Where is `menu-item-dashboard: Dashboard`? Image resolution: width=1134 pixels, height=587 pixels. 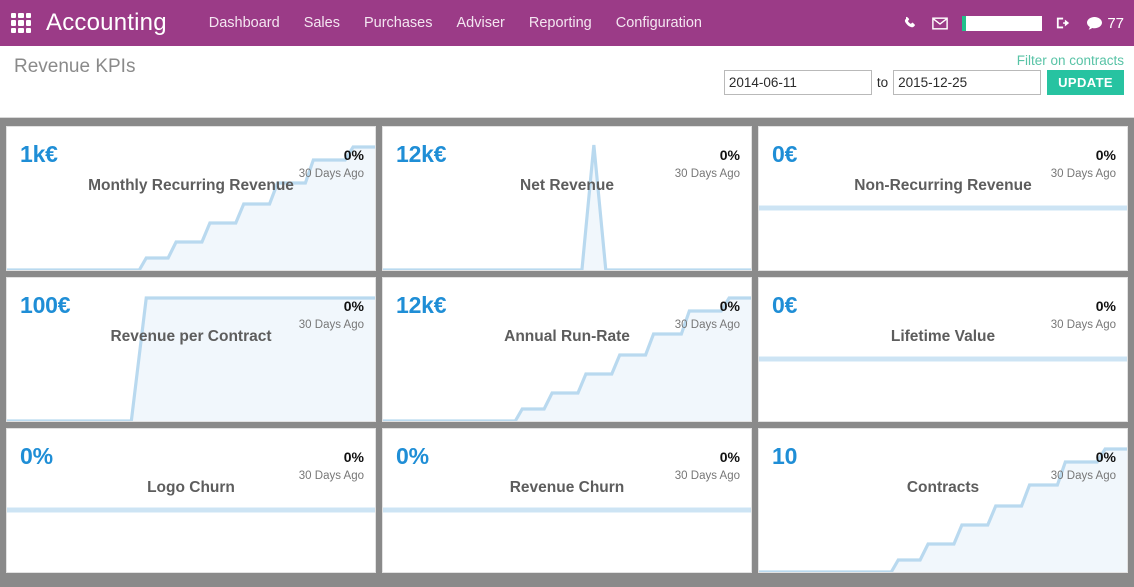 menu-item-dashboard: Dashboard is located at coordinates (244, 23).